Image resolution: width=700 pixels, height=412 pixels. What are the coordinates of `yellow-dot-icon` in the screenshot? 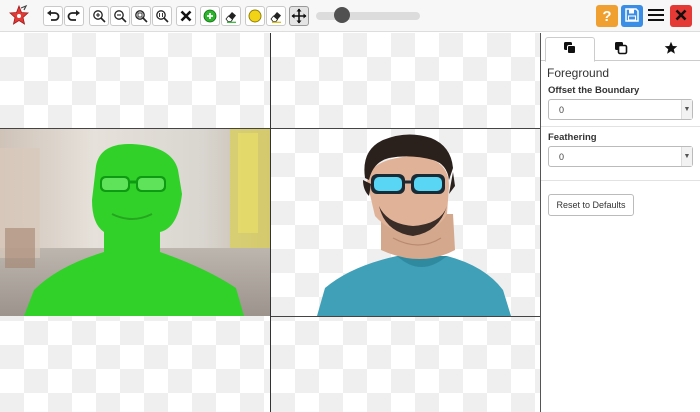 It's located at (255, 16).